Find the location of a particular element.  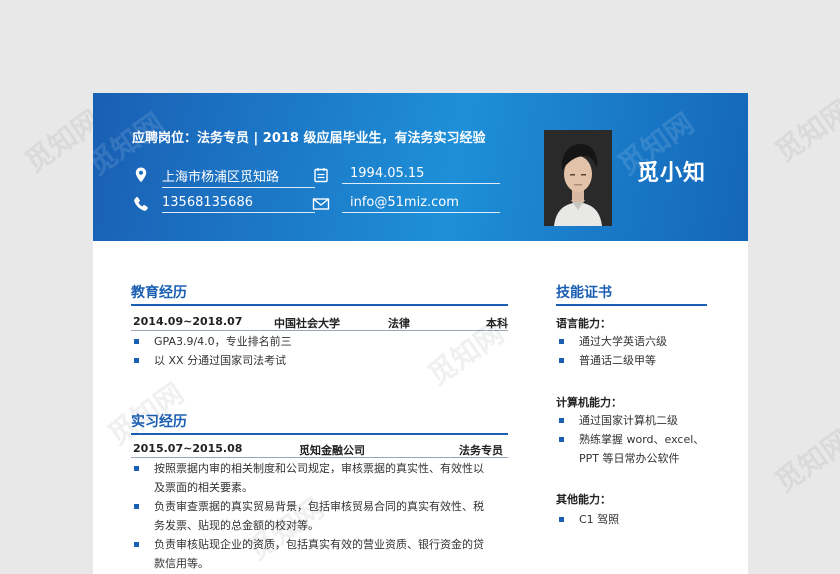

email-value: info@51miz.com is located at coordinates (421, 204).